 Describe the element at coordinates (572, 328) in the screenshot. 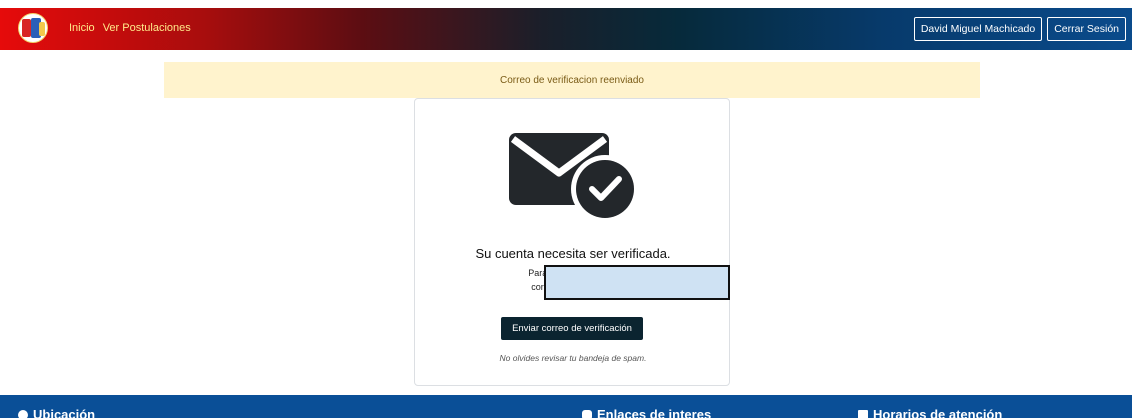

I see `send-verification-email-button: Enviar correo de verificación` at that location.